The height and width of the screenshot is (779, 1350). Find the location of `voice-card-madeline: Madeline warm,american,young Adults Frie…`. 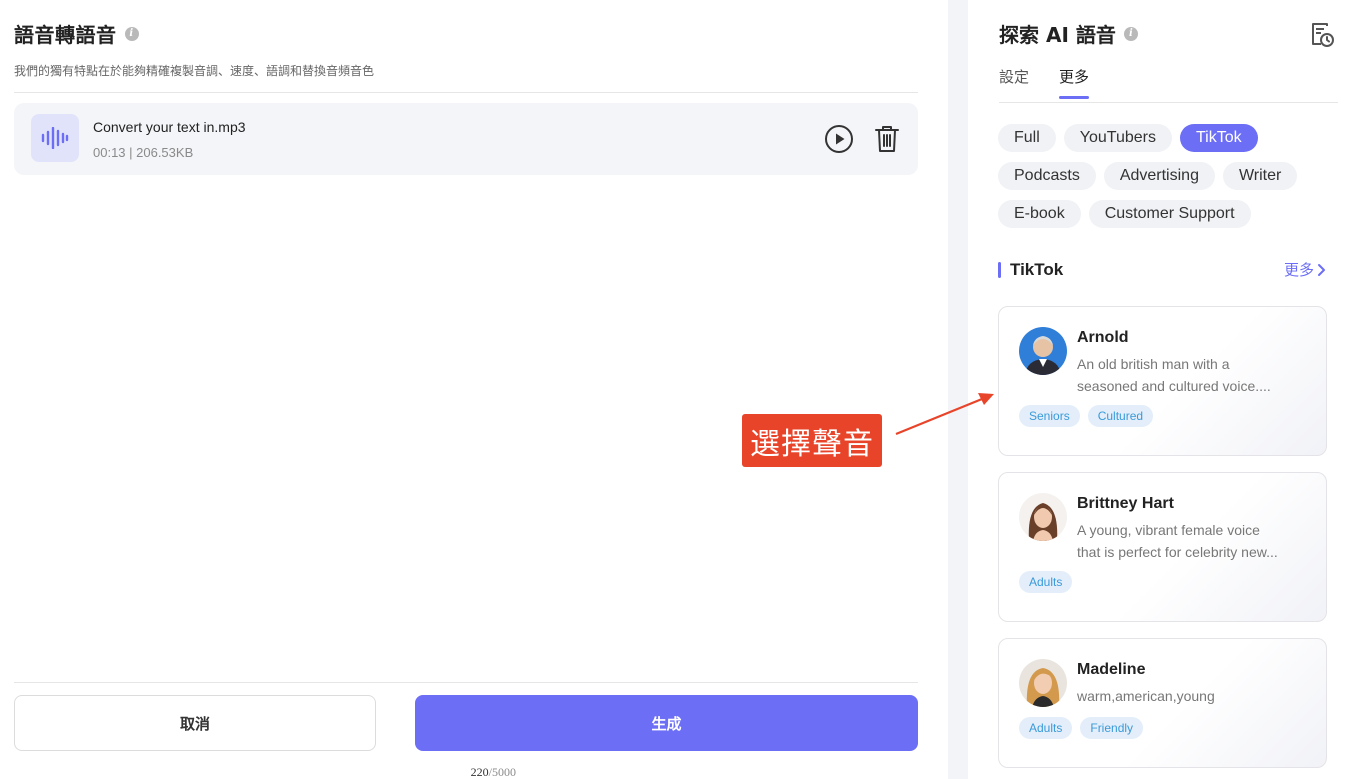

voice-card-madeline: Madeline warm,american,young Adults Frie… is located at coordinates (1162, 703).